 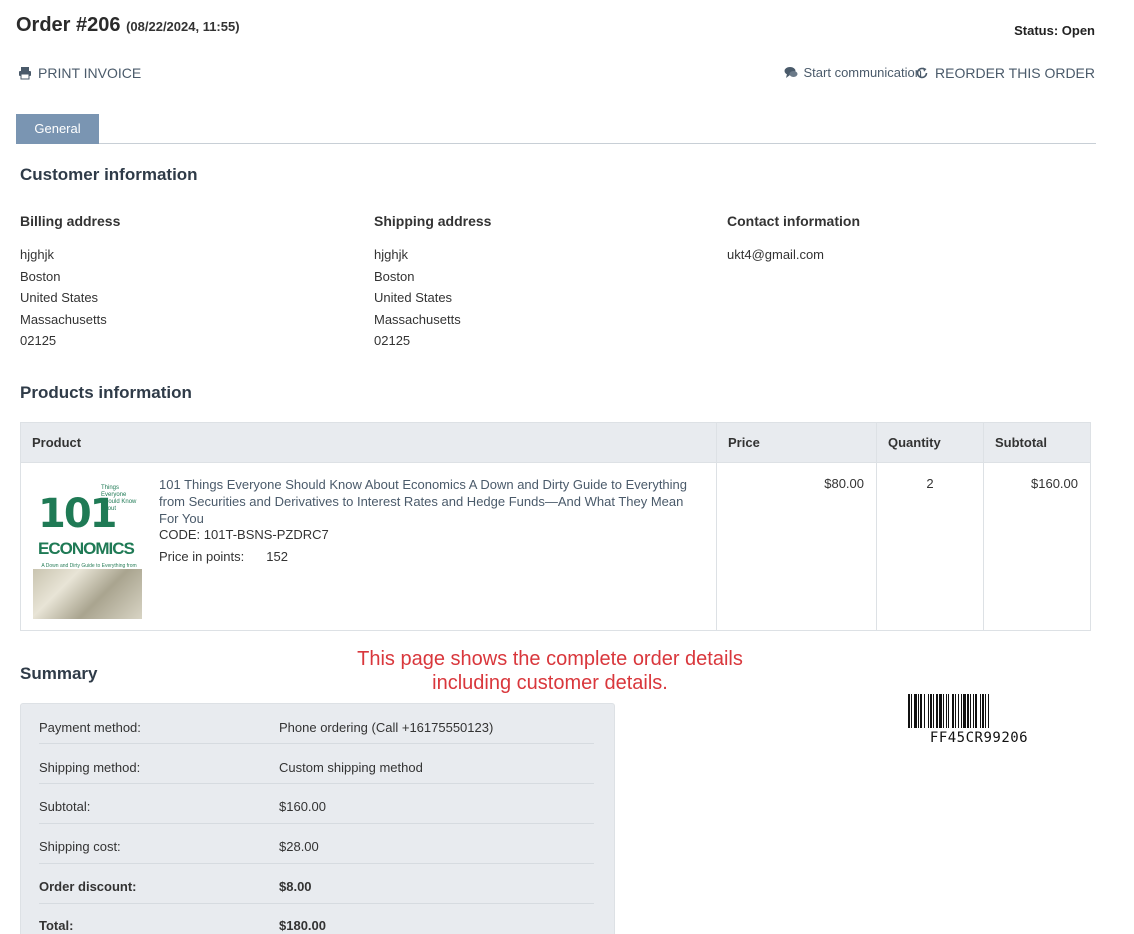 What do you see at coordinates (90, 73) in the screenshot?
I see `print-invoice-label: PRINT INVOICE` at bounding box center [90, 73].